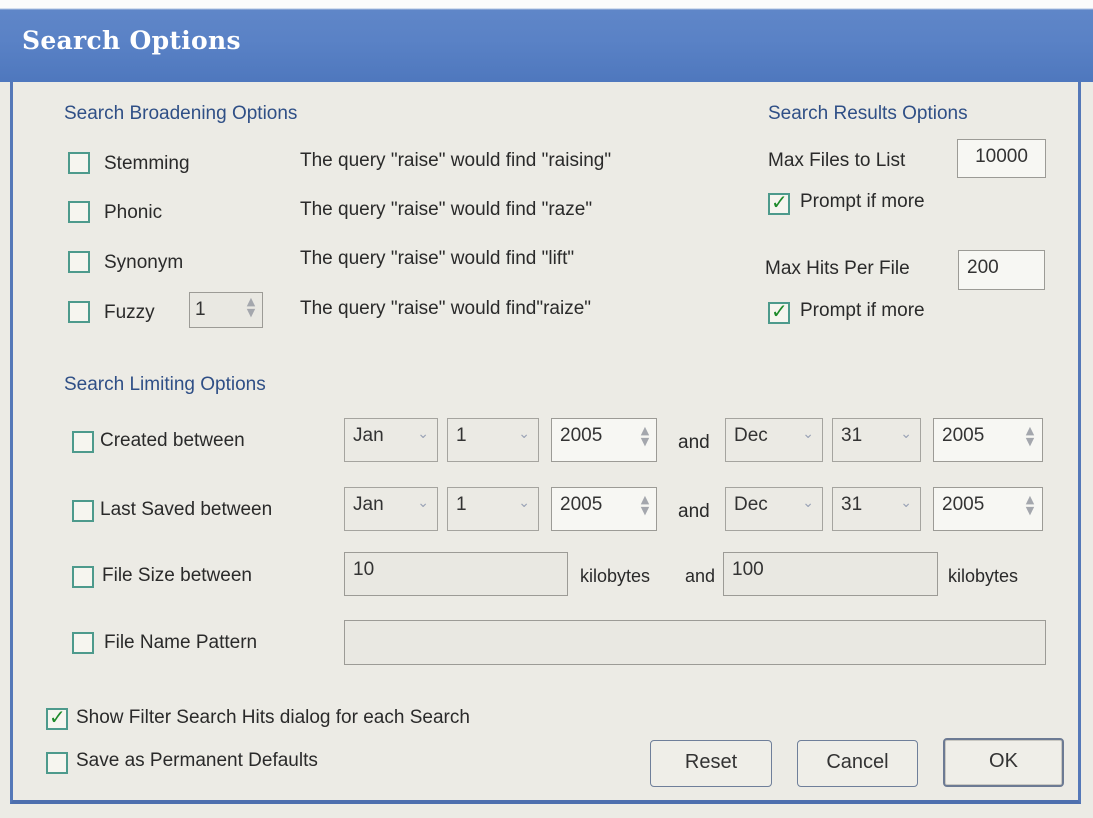  What do you see at coordinates (862, 201) in the screenshot?
I see `prompt-files-label: Prompt if more` at bounding box center [862, 201].